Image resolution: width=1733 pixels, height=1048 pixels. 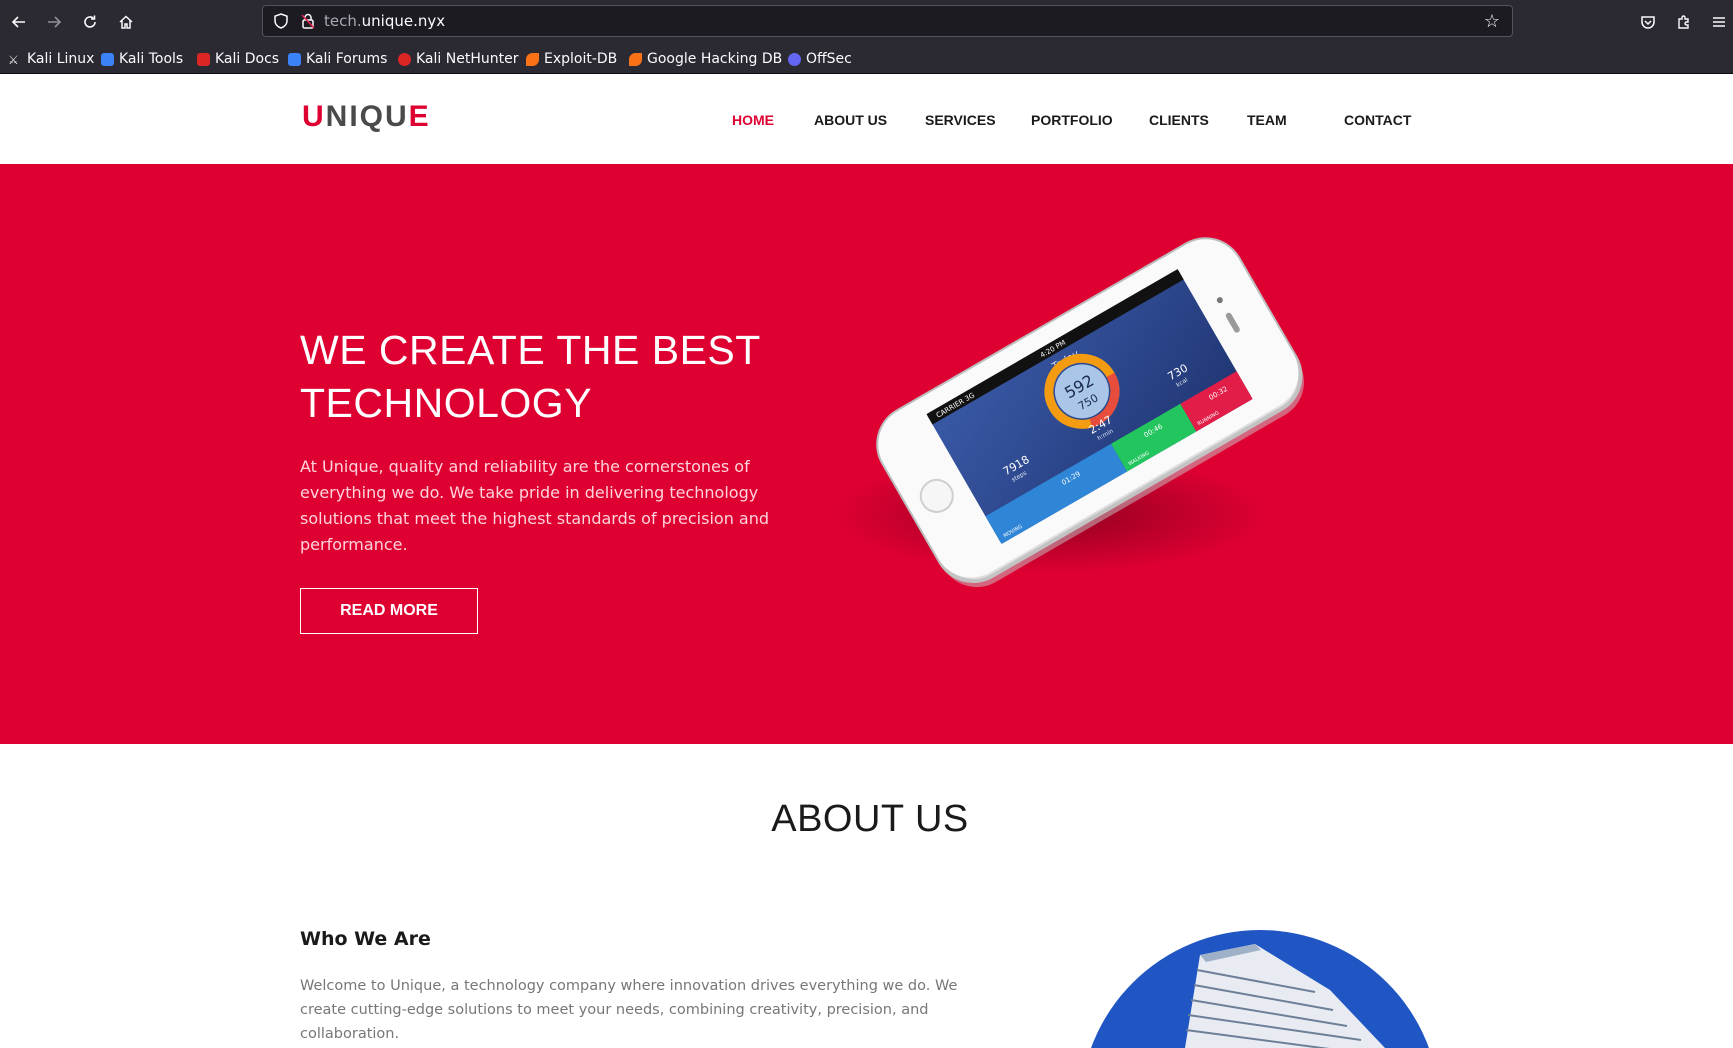 I want to click on back-arrow-icon, so click(x=18, y=22).